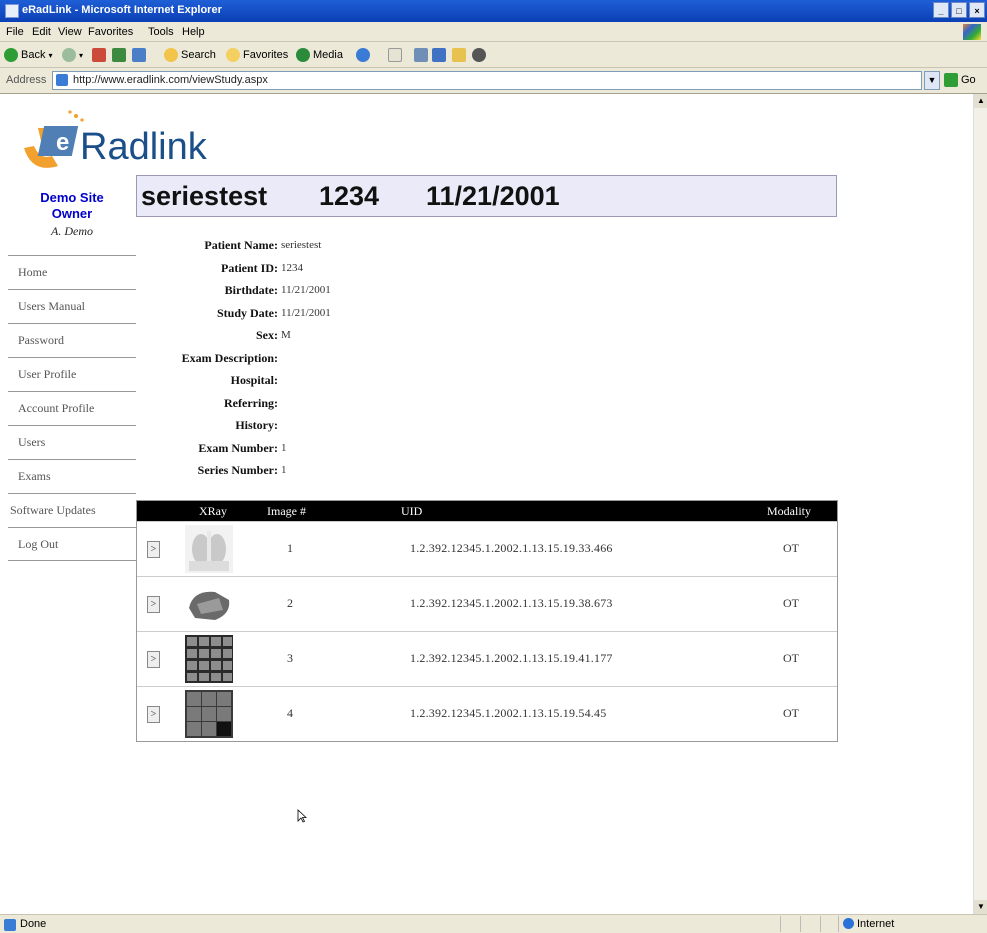 This screenshot has width=987, height=933. Describe the element at coordinates (161, 32) in the screenshot. I see `menu-tools: Tools` at that location.